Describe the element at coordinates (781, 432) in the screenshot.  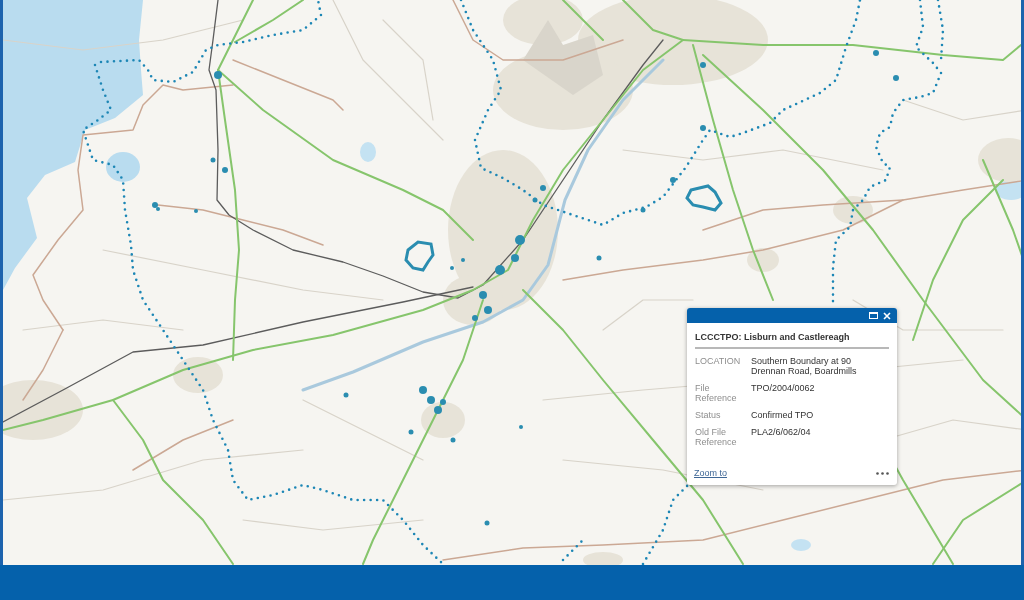
I see `field-value: PLA2/6/062/04` at that location.